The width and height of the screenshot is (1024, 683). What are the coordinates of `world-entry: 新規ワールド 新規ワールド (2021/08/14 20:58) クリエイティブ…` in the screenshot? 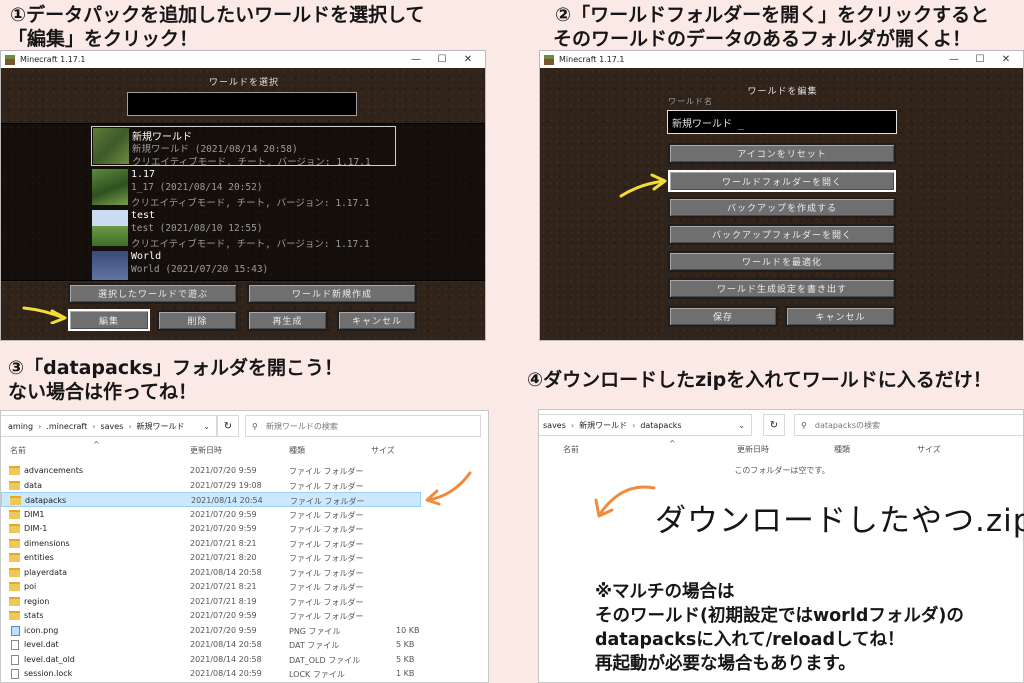 It's located at (243, 147).